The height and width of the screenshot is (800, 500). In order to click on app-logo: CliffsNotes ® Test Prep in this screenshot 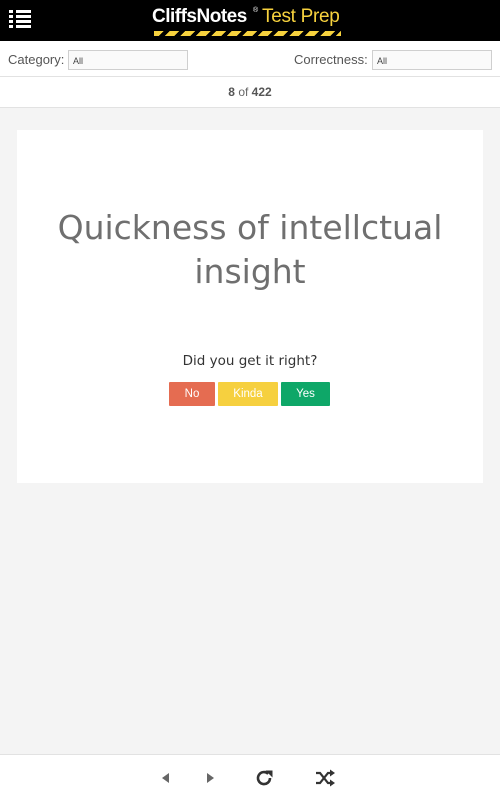, I will do `click(252, 21)`.